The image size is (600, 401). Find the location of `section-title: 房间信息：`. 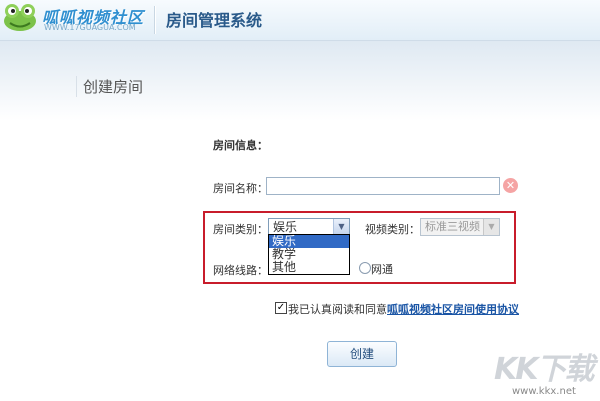

section-title: 房间信息： is located at coordinates (240, 145).